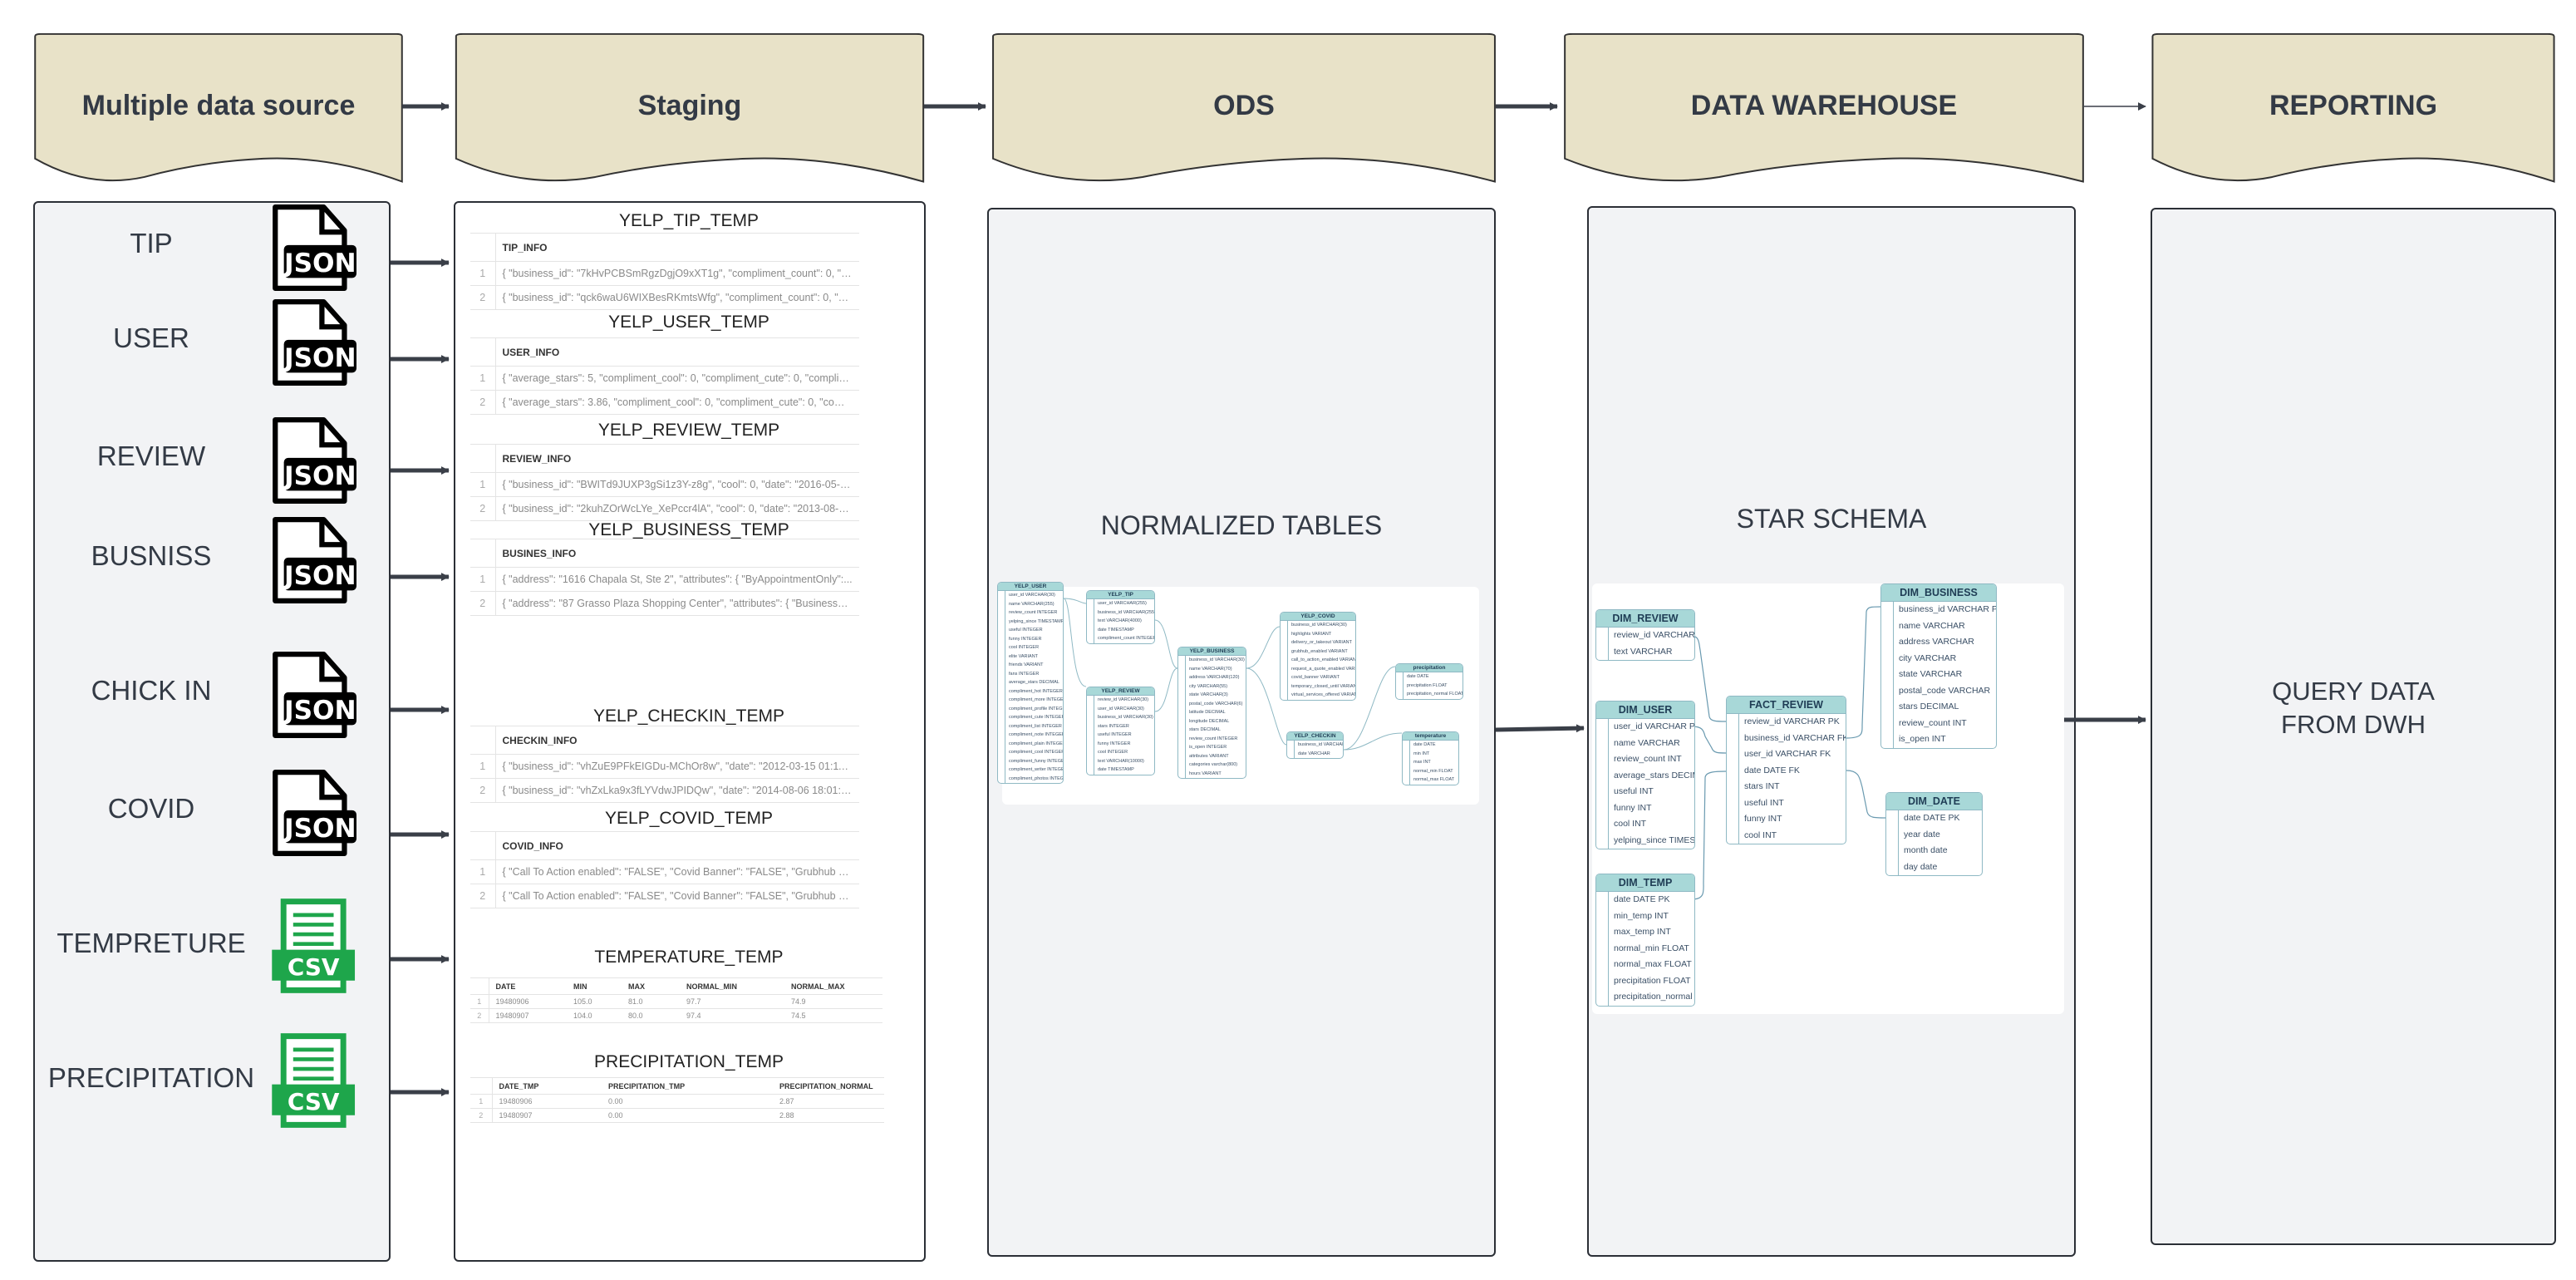  Describe the element at coordinates (1944, 675) in the screenshot. I see `erd-column: state VARCHAR` at that location.